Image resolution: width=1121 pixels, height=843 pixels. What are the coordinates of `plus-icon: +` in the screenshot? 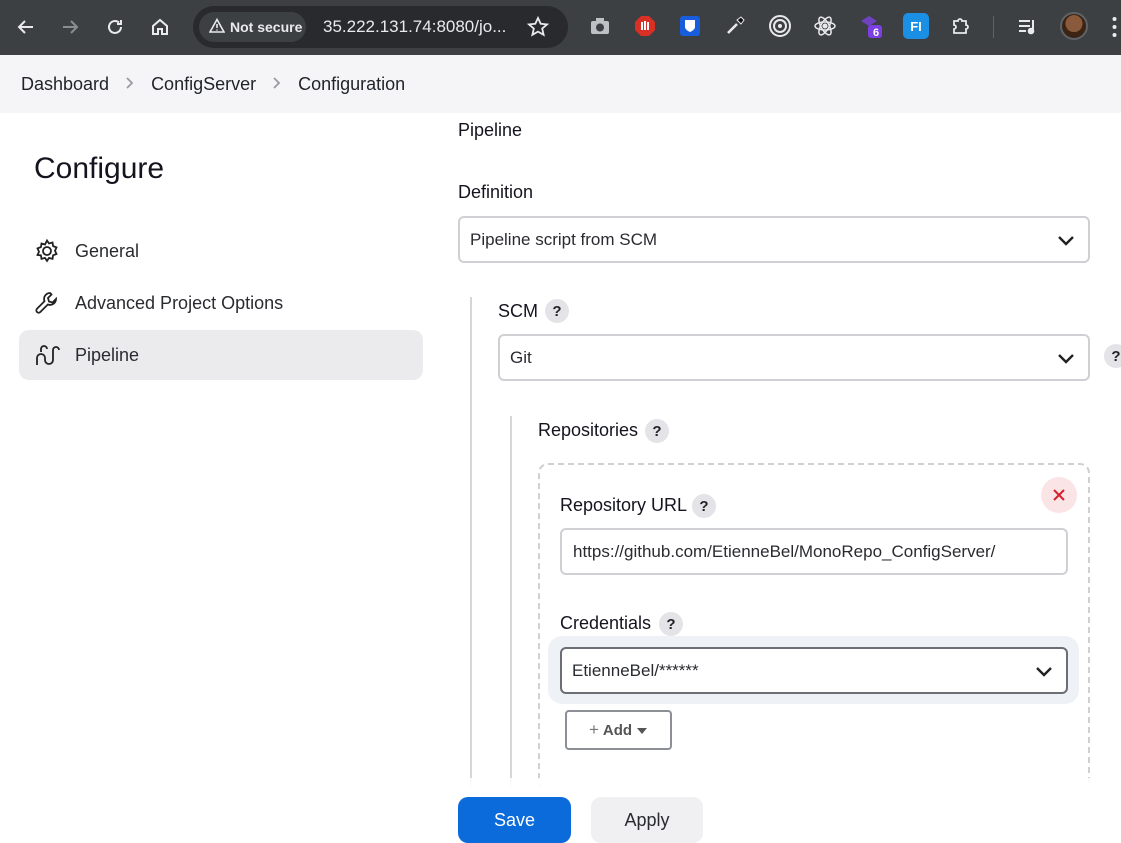 It's located at (593, 729).